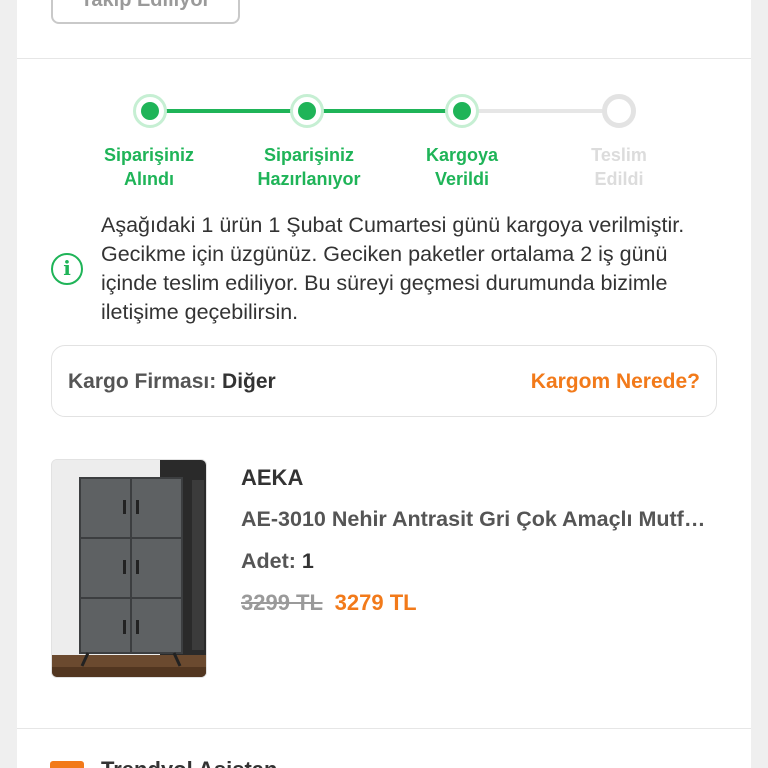 The image size is (768, 768). I want to click on new-price: 3279 TL, so click(375, 602).